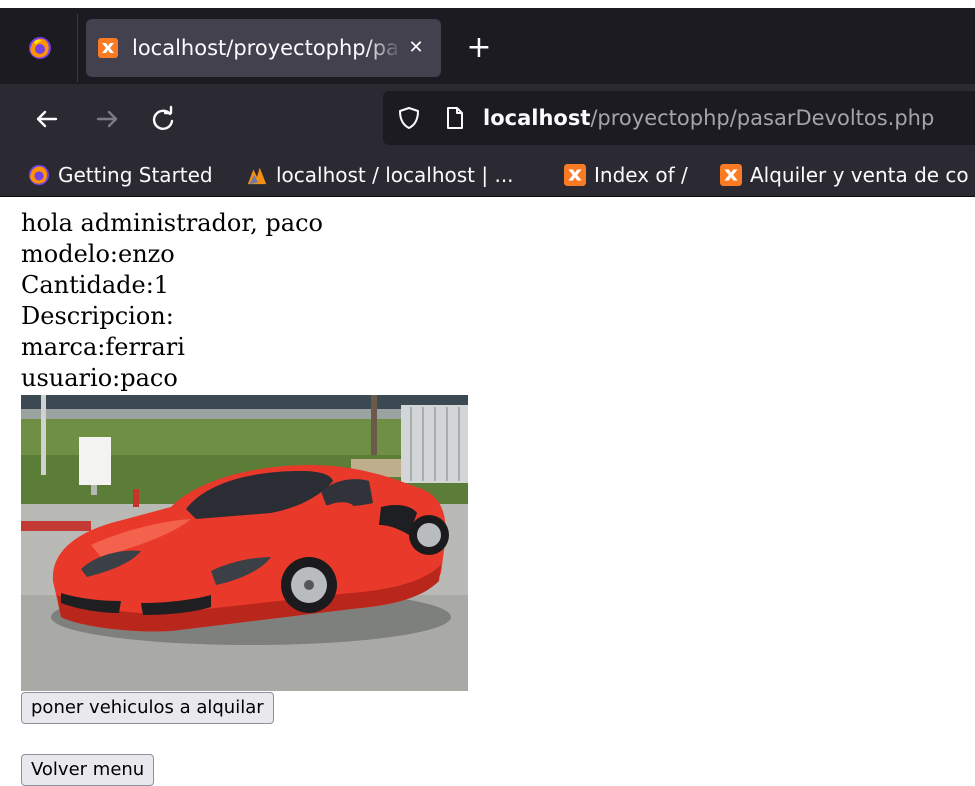 Image resolution: width=975 pixels, height=786 pixels. What do you see at coordinates (762, 118) in the screenshot?
I see `url-path: /proyectophp/pasarDevoltos.php` at bounding box center [762, 118].